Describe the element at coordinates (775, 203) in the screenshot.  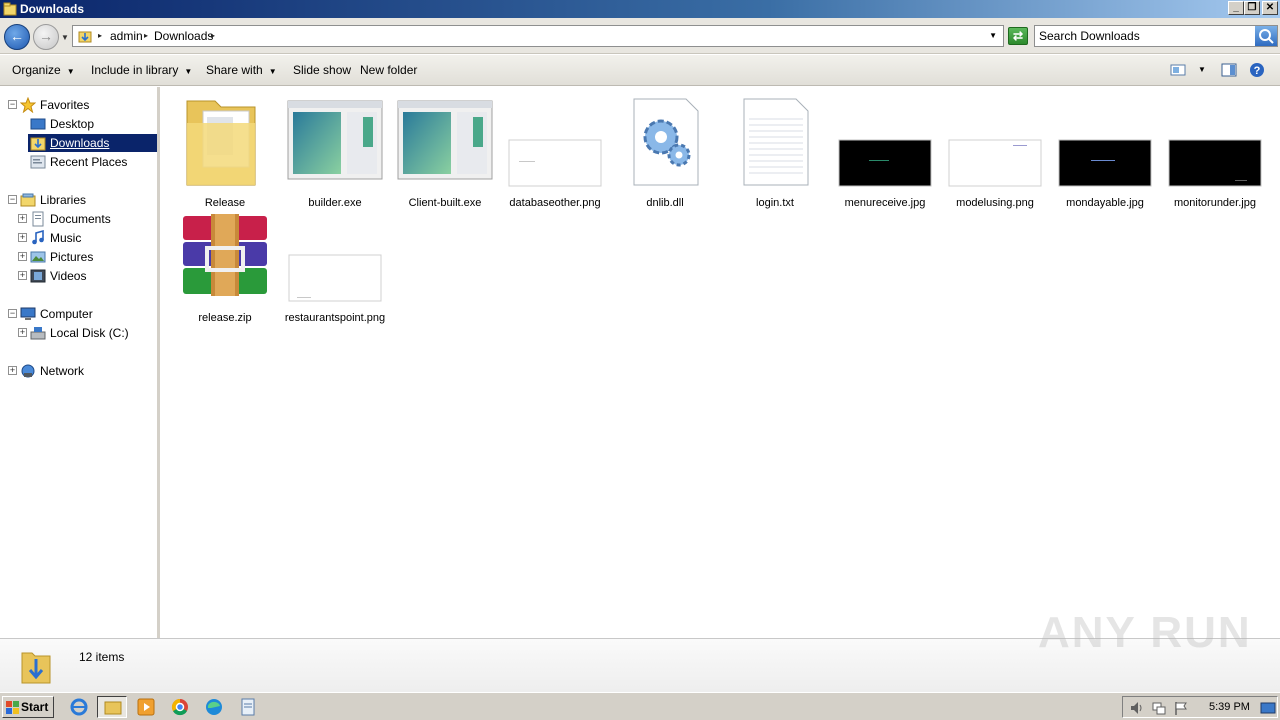
I see `file-name: login.txt` at that location.